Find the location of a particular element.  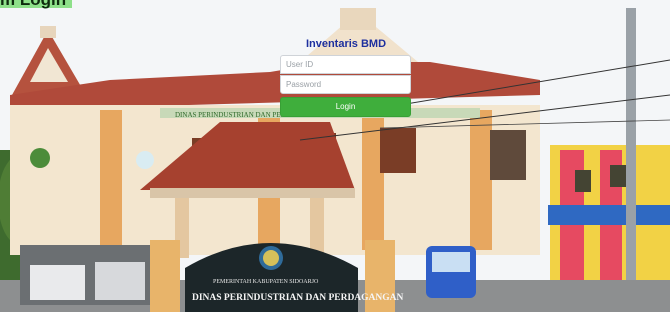

user-id-input is located at coordinates (345, 64).